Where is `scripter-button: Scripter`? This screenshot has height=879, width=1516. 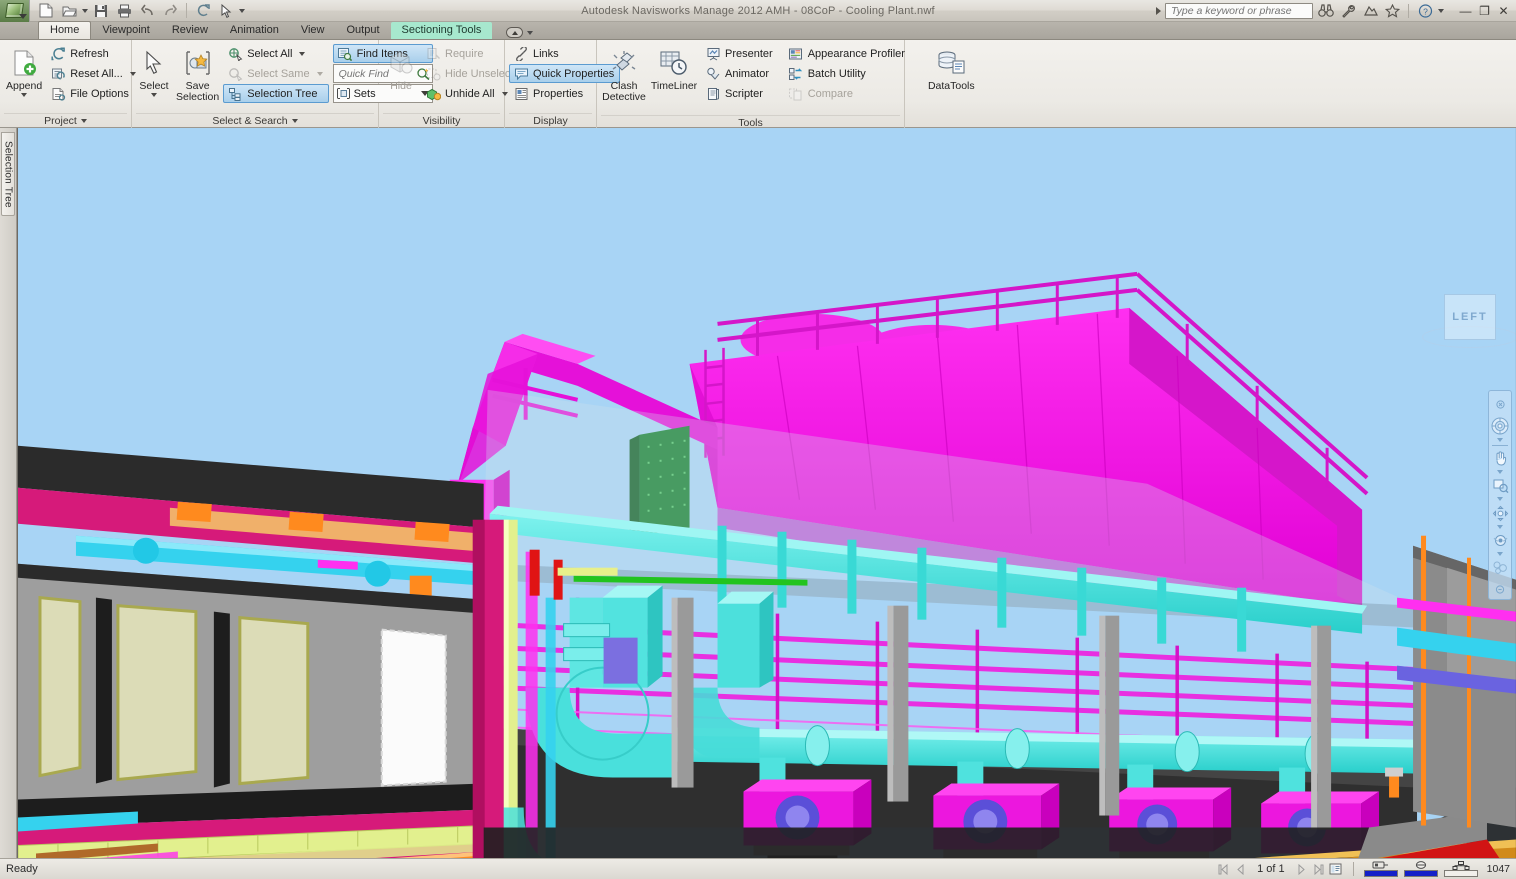
scripter-button: Scripter is located at coordinates (740, 93).